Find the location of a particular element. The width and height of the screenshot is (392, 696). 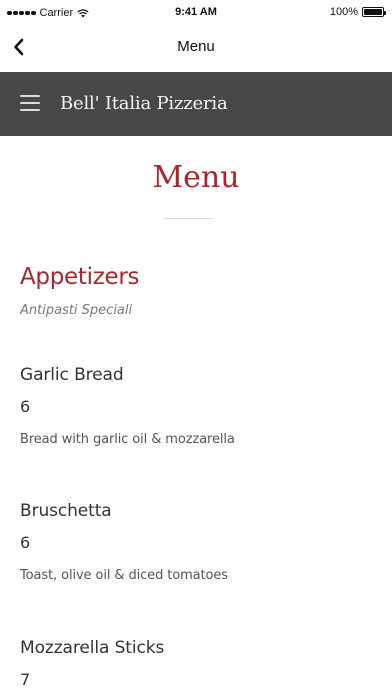

site-title: Bell' Italia Pizzeria is located at coordinates (144, 103).